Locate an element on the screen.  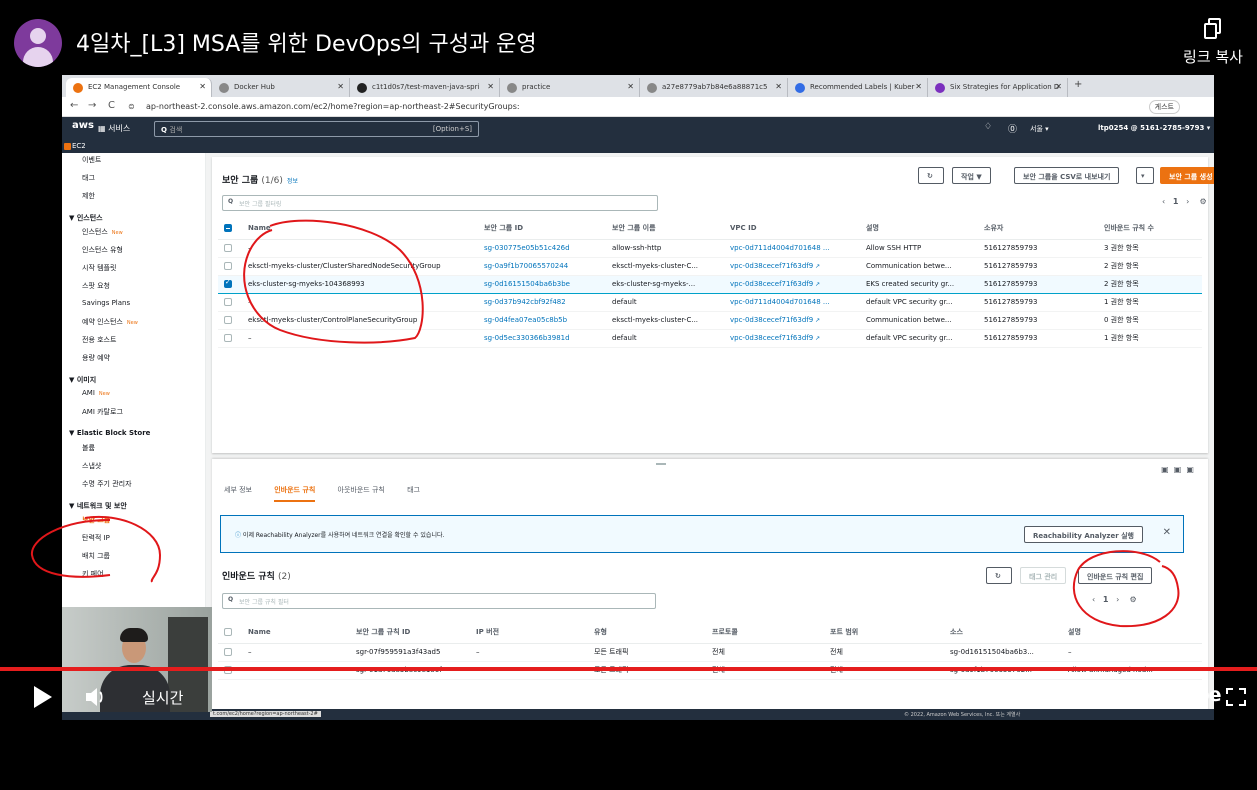
sidebar-section-header: ▼ 네트워크 및 보안 is located at coordinates (98, 506).